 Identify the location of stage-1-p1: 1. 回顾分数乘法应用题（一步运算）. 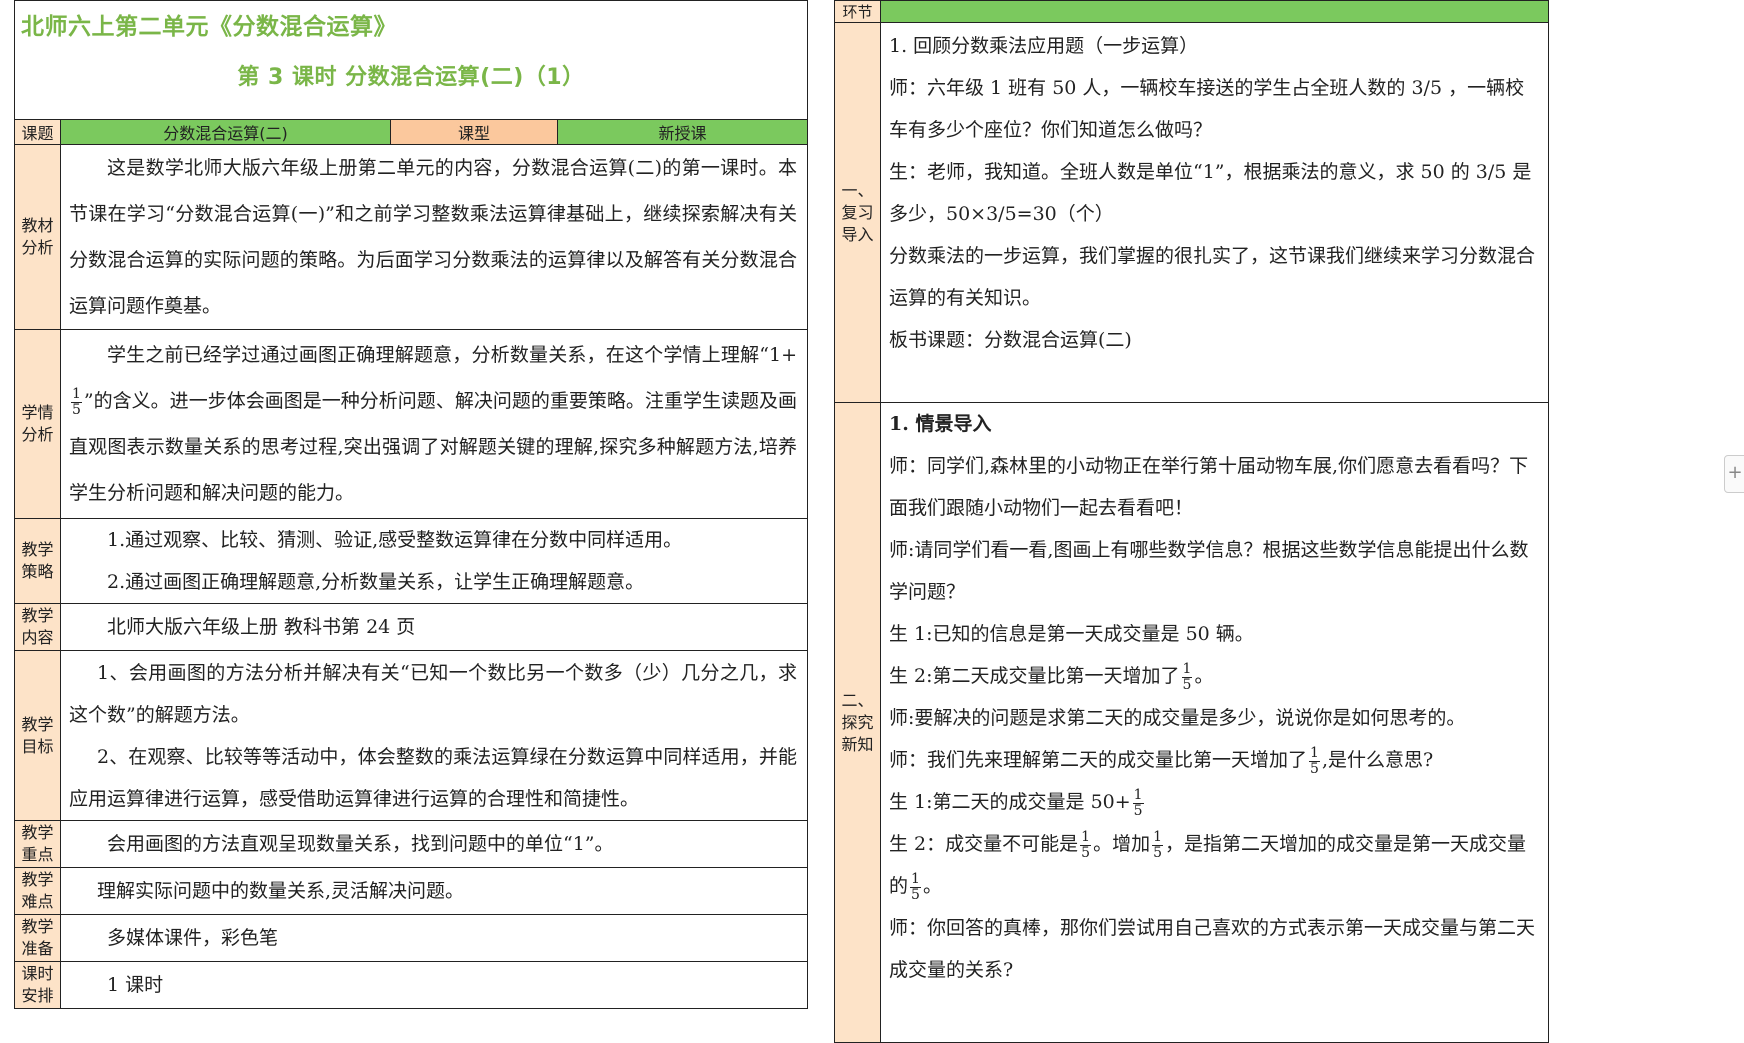
(1044, 46).